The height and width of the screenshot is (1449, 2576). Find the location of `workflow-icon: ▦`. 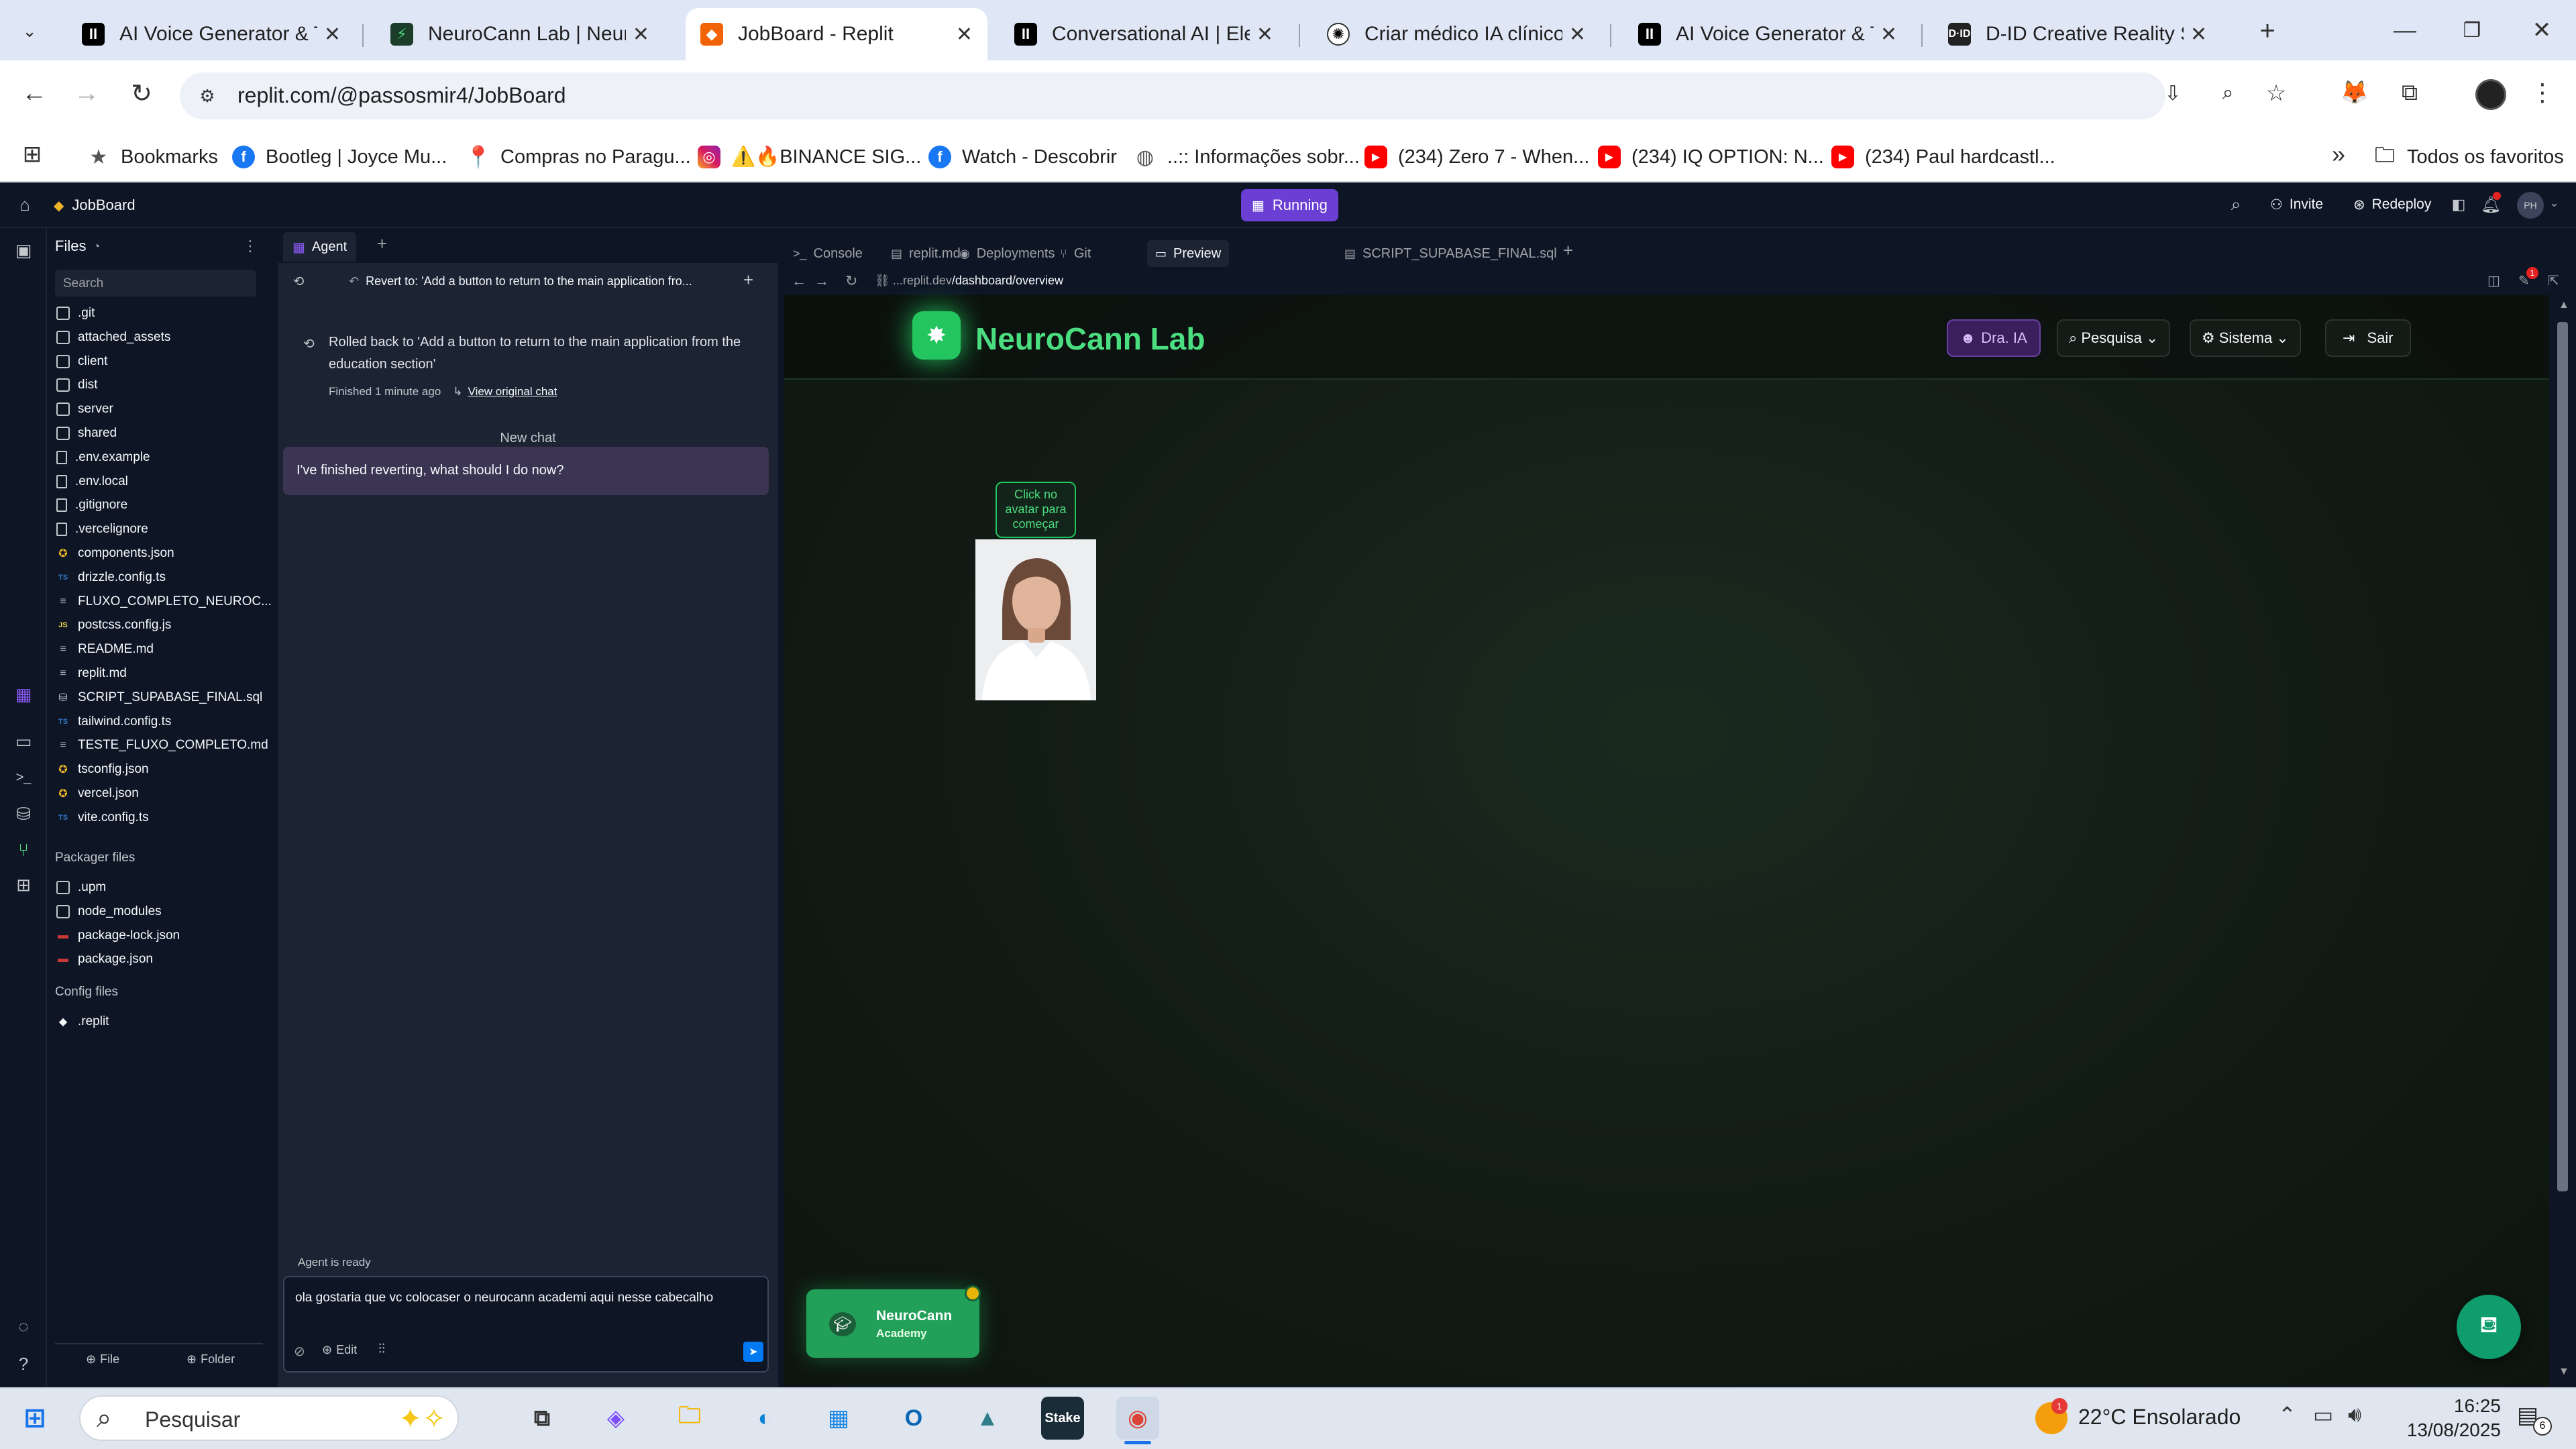

workflow-icon: ▦ is located at coordinates (23, 694).